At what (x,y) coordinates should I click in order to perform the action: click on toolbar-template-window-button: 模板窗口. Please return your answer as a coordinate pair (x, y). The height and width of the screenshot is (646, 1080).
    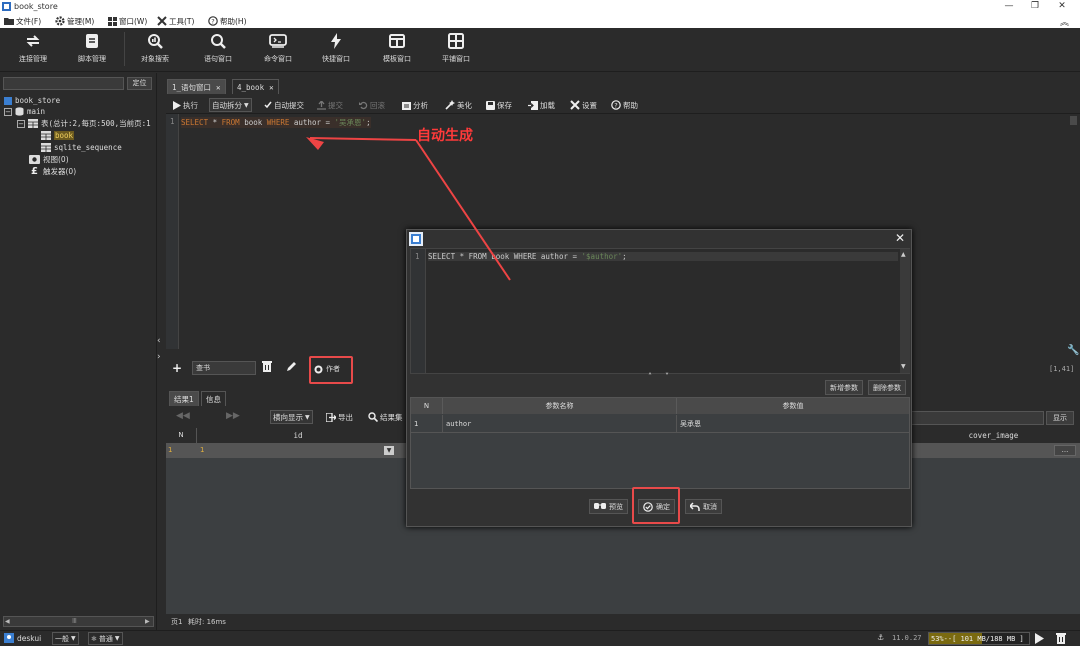
    Looking at the image, I should click on (397, 50).